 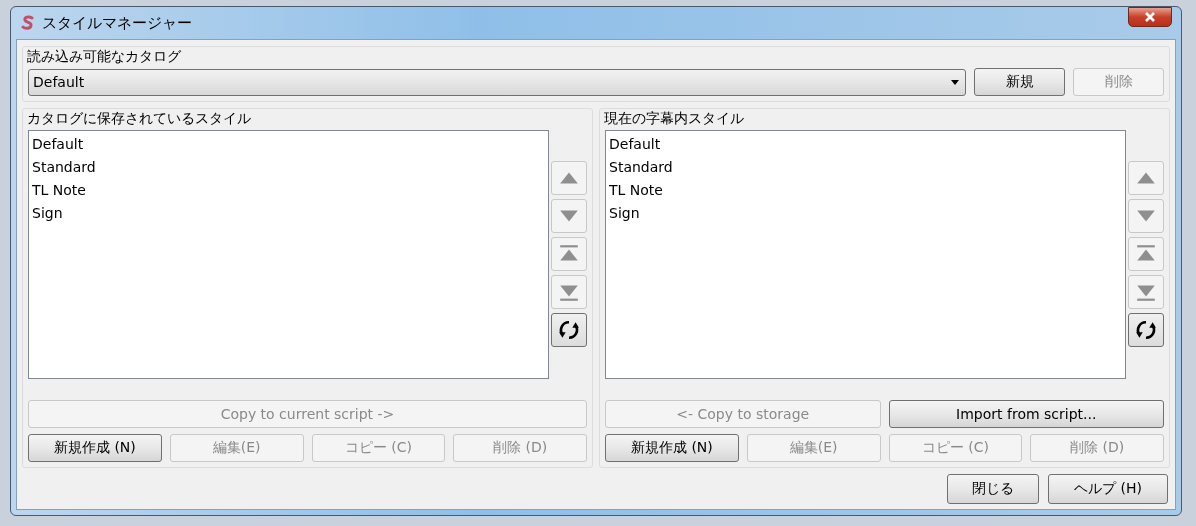 What do you see at coordinates (993, 489) in the screenshot?
I see `button: 閉じる` at bounding box center [993, 489].